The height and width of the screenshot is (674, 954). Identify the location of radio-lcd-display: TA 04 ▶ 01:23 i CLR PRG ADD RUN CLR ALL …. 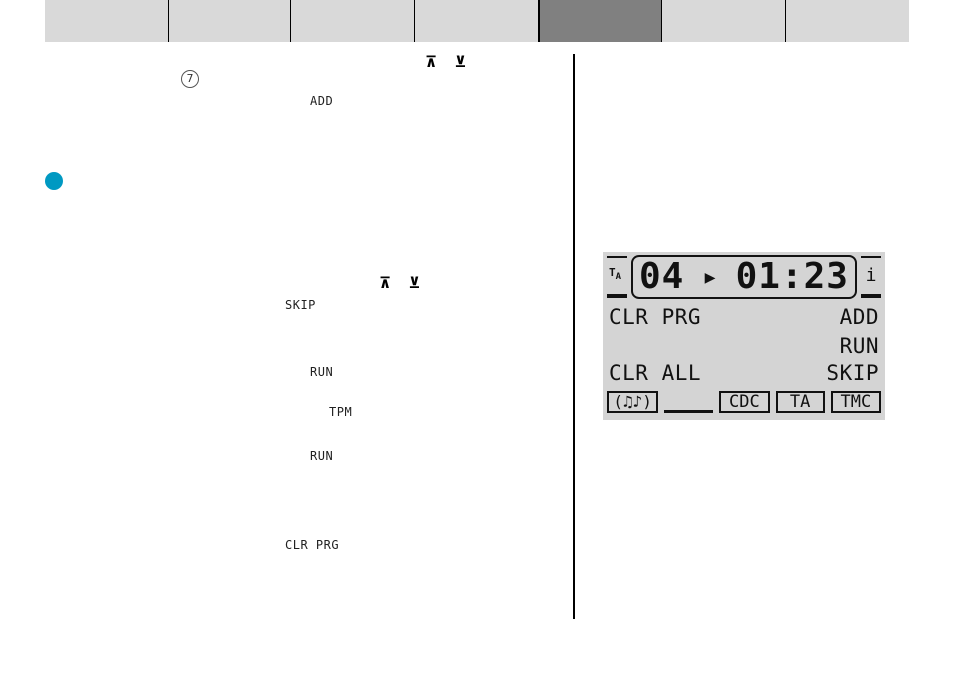
(744, 336).